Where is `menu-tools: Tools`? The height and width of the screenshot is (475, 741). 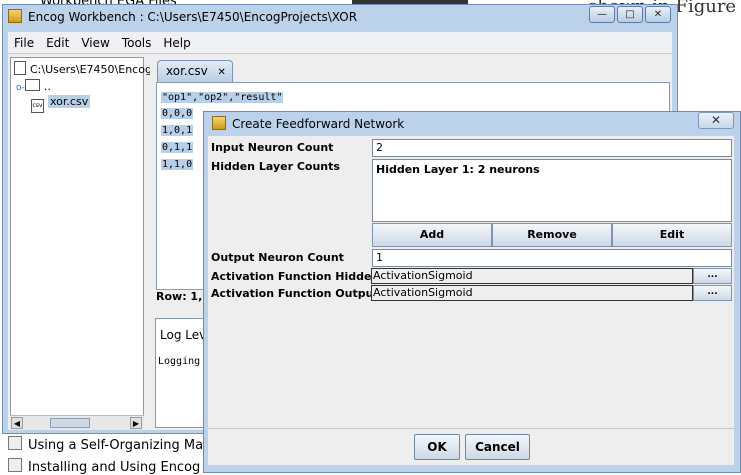
menu-tools: Tools is located at coordinates (137, 43).